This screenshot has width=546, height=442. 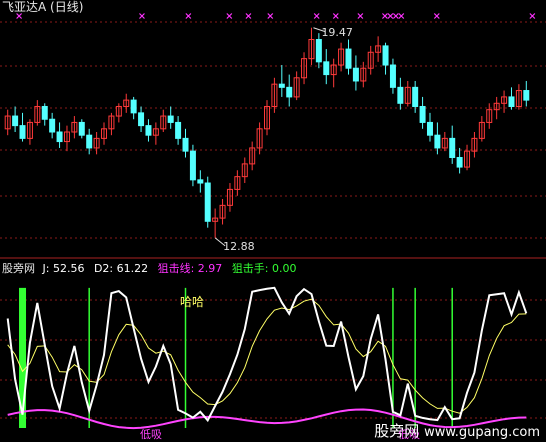 What do you see at coordinates (276, 16) in the screenshot?
I see `signal-markers` at bounding box center [276, 16].